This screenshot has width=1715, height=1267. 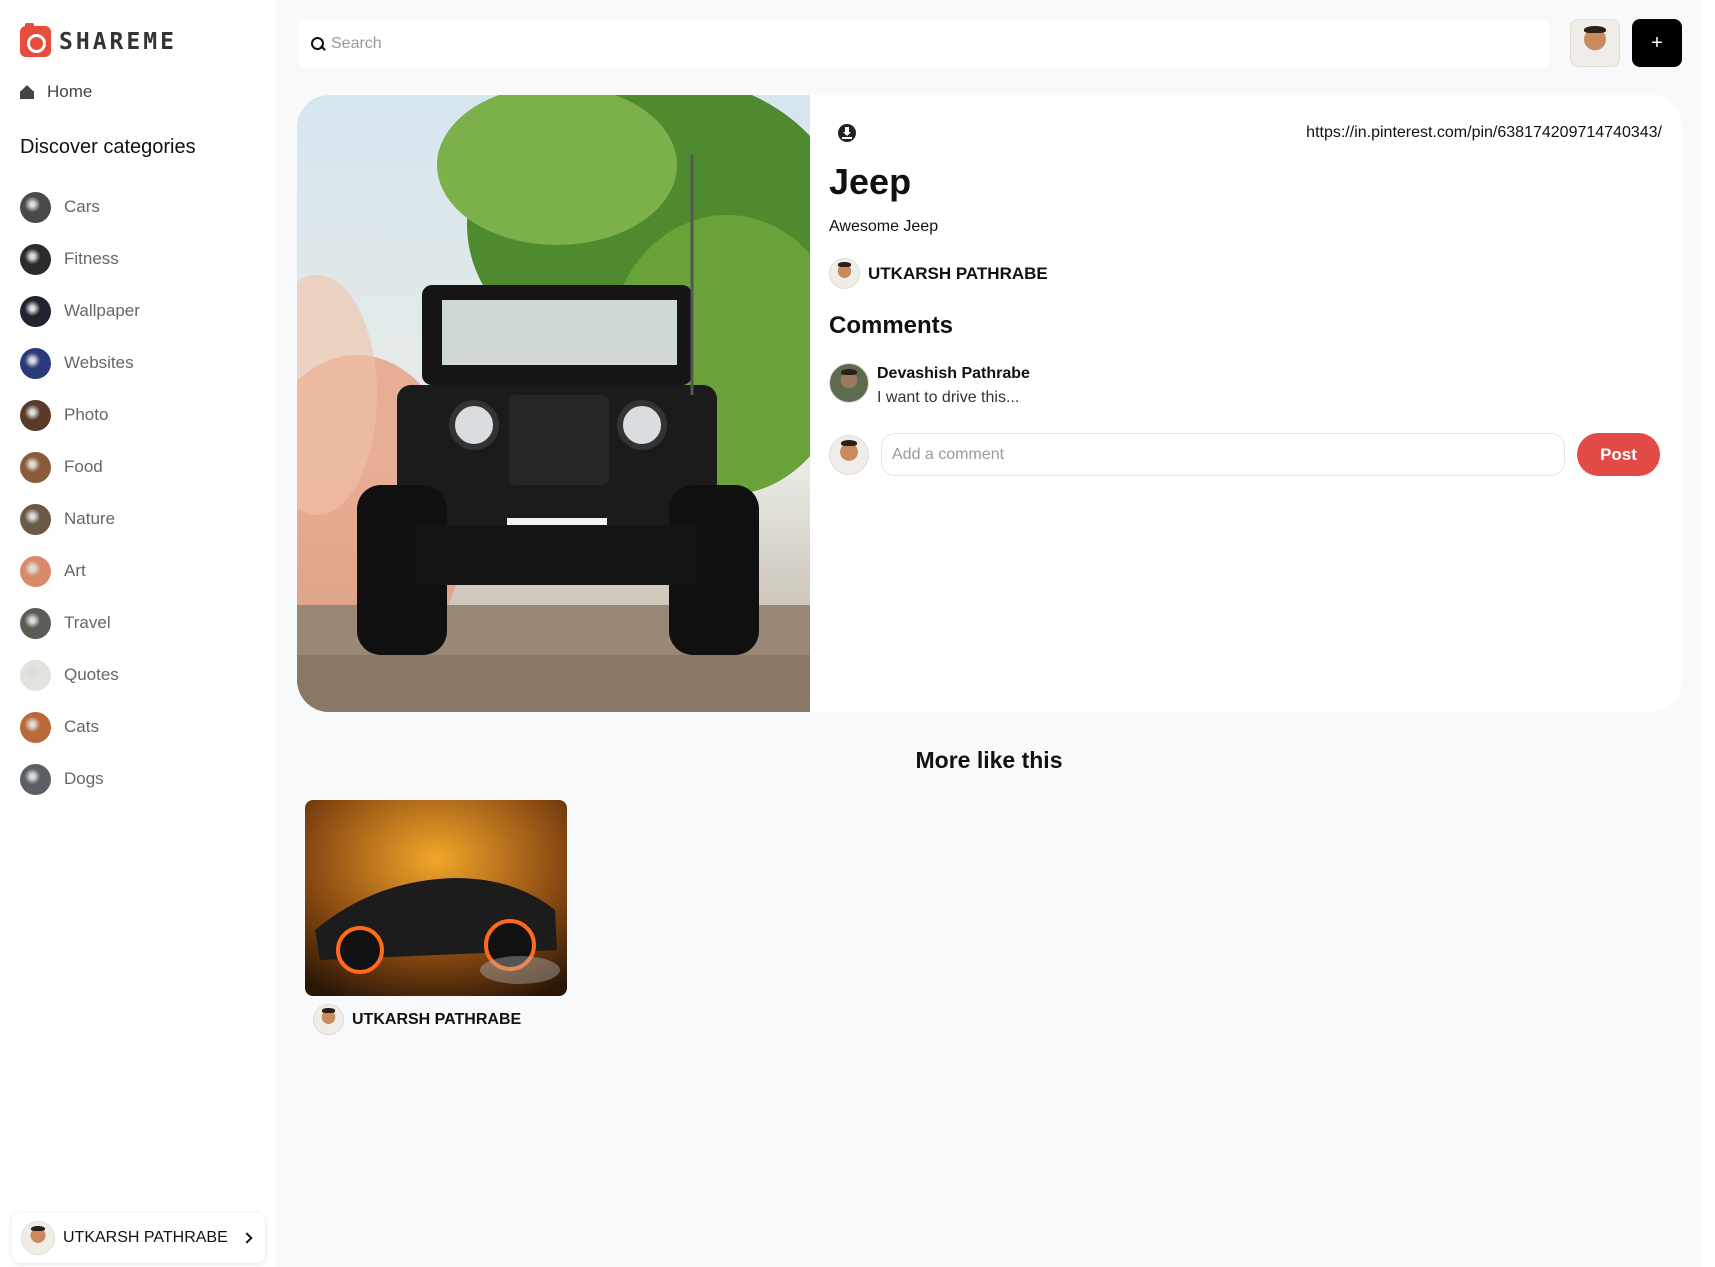 What do you see at coordinates (87, 622) in the screenshot?
I see `sidebar-item-label: Travel` at bounding box center [87, 622].